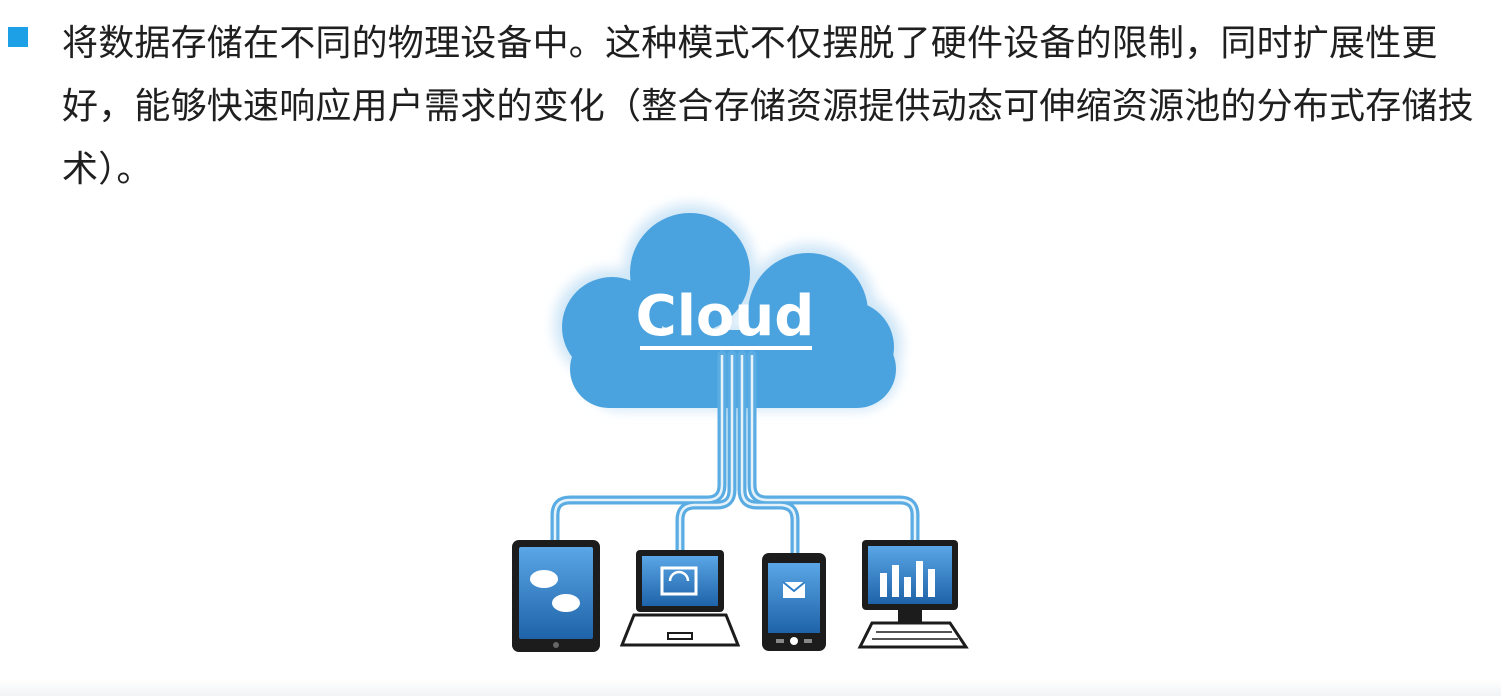  Describe the element at coordinates (725, 316) in the screenshot. I see `cloud-label: Cloud` at that location.